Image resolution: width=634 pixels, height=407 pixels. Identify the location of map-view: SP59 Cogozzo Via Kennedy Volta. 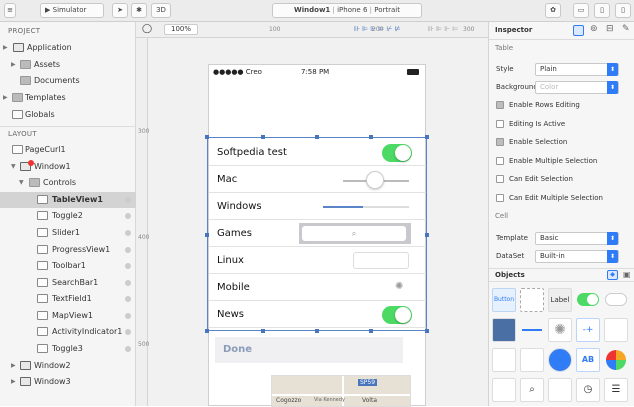
(341, 391).